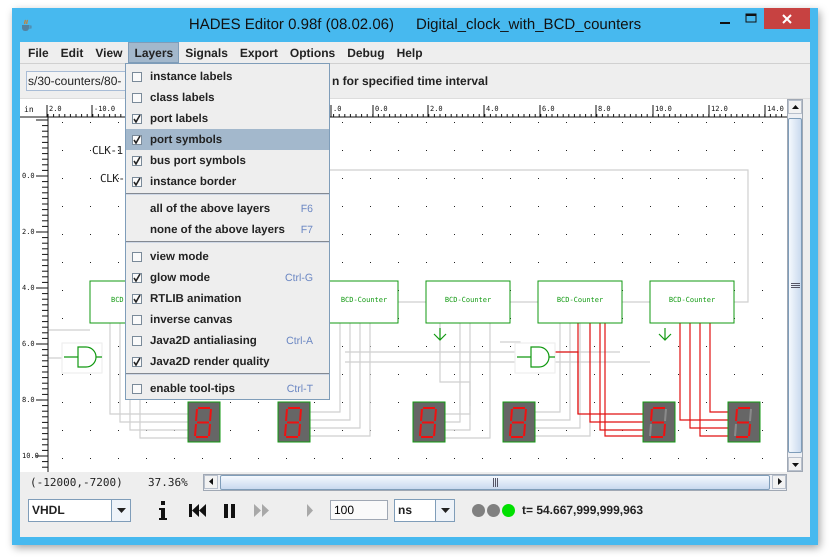 Image resolution: width=832 pixels, height=559 pixels. What do you see at coordinates (193, 182) in the screenshot?
I see `menu-option-label: instance border` at bounding box center [193, 182].